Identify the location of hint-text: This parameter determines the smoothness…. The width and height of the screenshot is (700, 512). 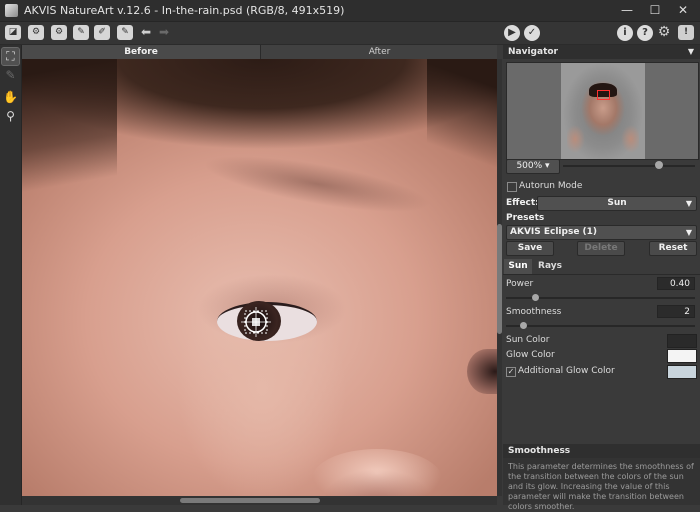
(601, 484).